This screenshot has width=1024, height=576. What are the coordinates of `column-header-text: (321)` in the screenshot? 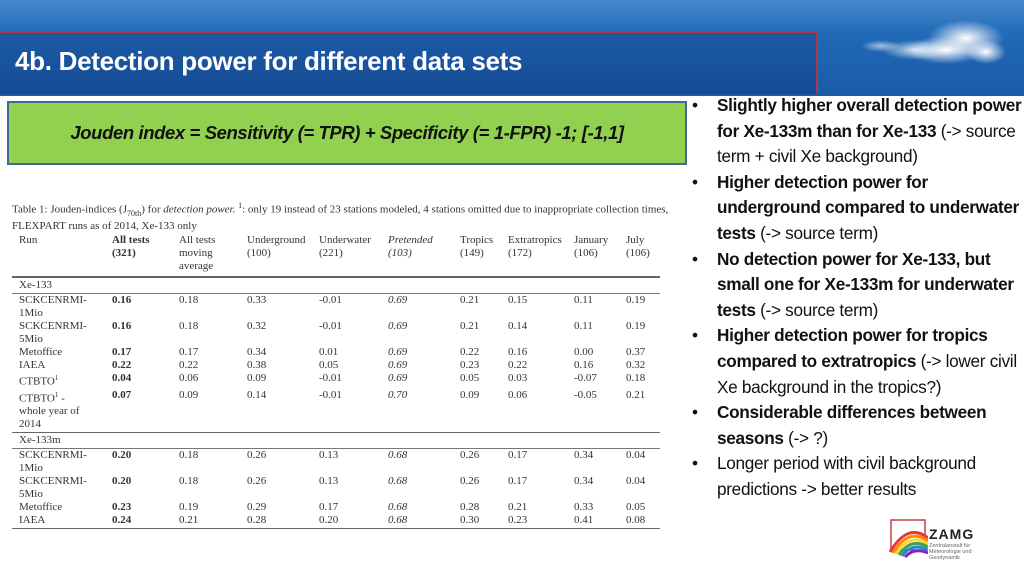 It's located at (124, 253).